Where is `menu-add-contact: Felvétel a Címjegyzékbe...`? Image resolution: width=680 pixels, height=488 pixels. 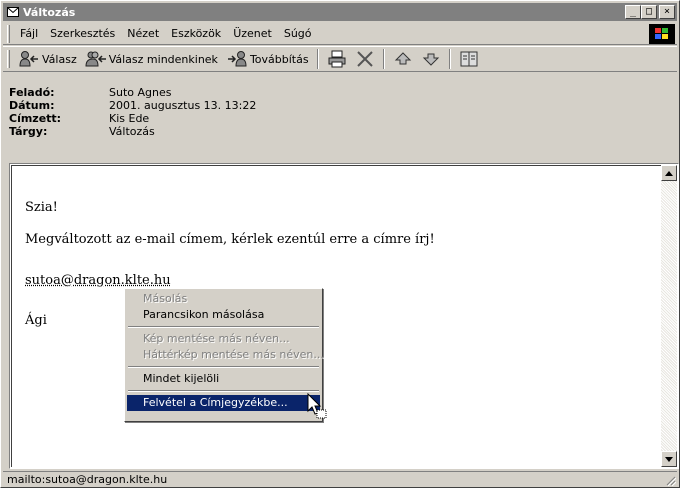
menu-add-contact: Felvétel a Címjegyzékbe... is located at coordinates (223, 403).